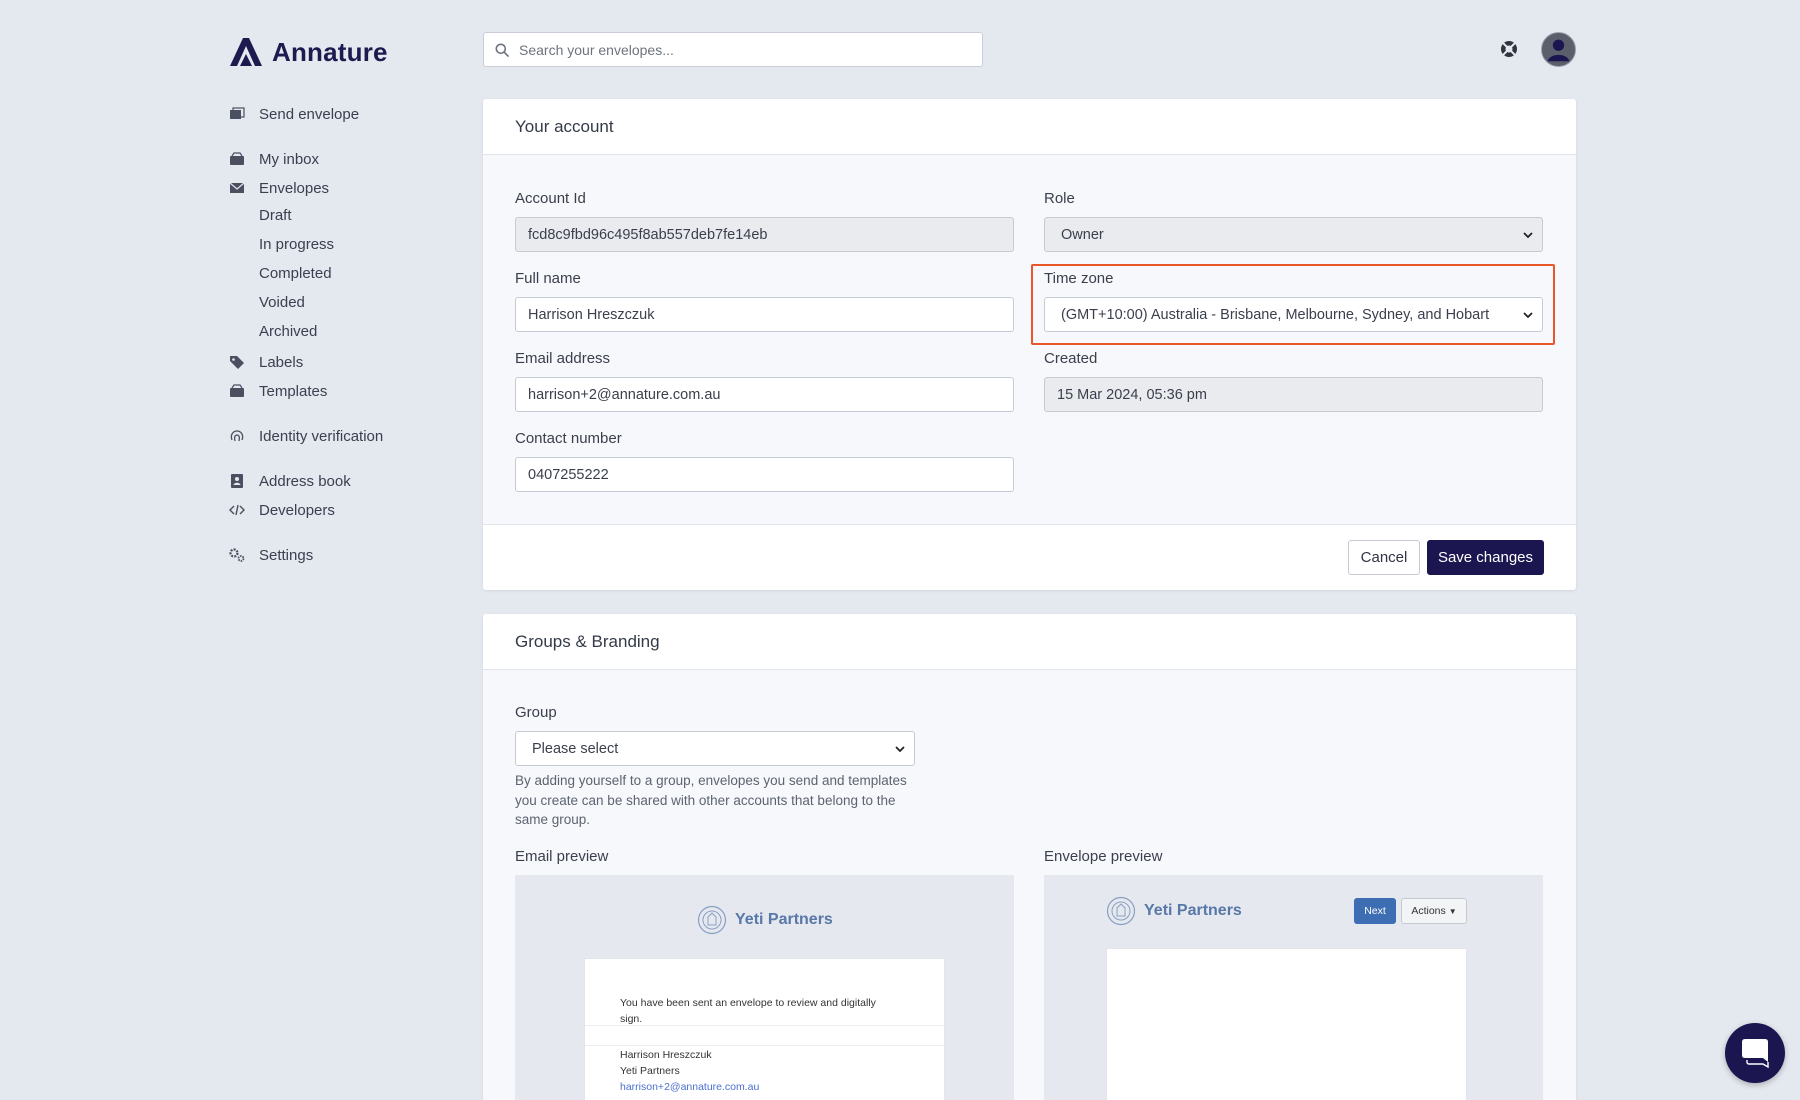 Image resolution: width=1800 pixels, height=1100 pixels. I want to click on nav-label: Identity verification, so click(321, 436).